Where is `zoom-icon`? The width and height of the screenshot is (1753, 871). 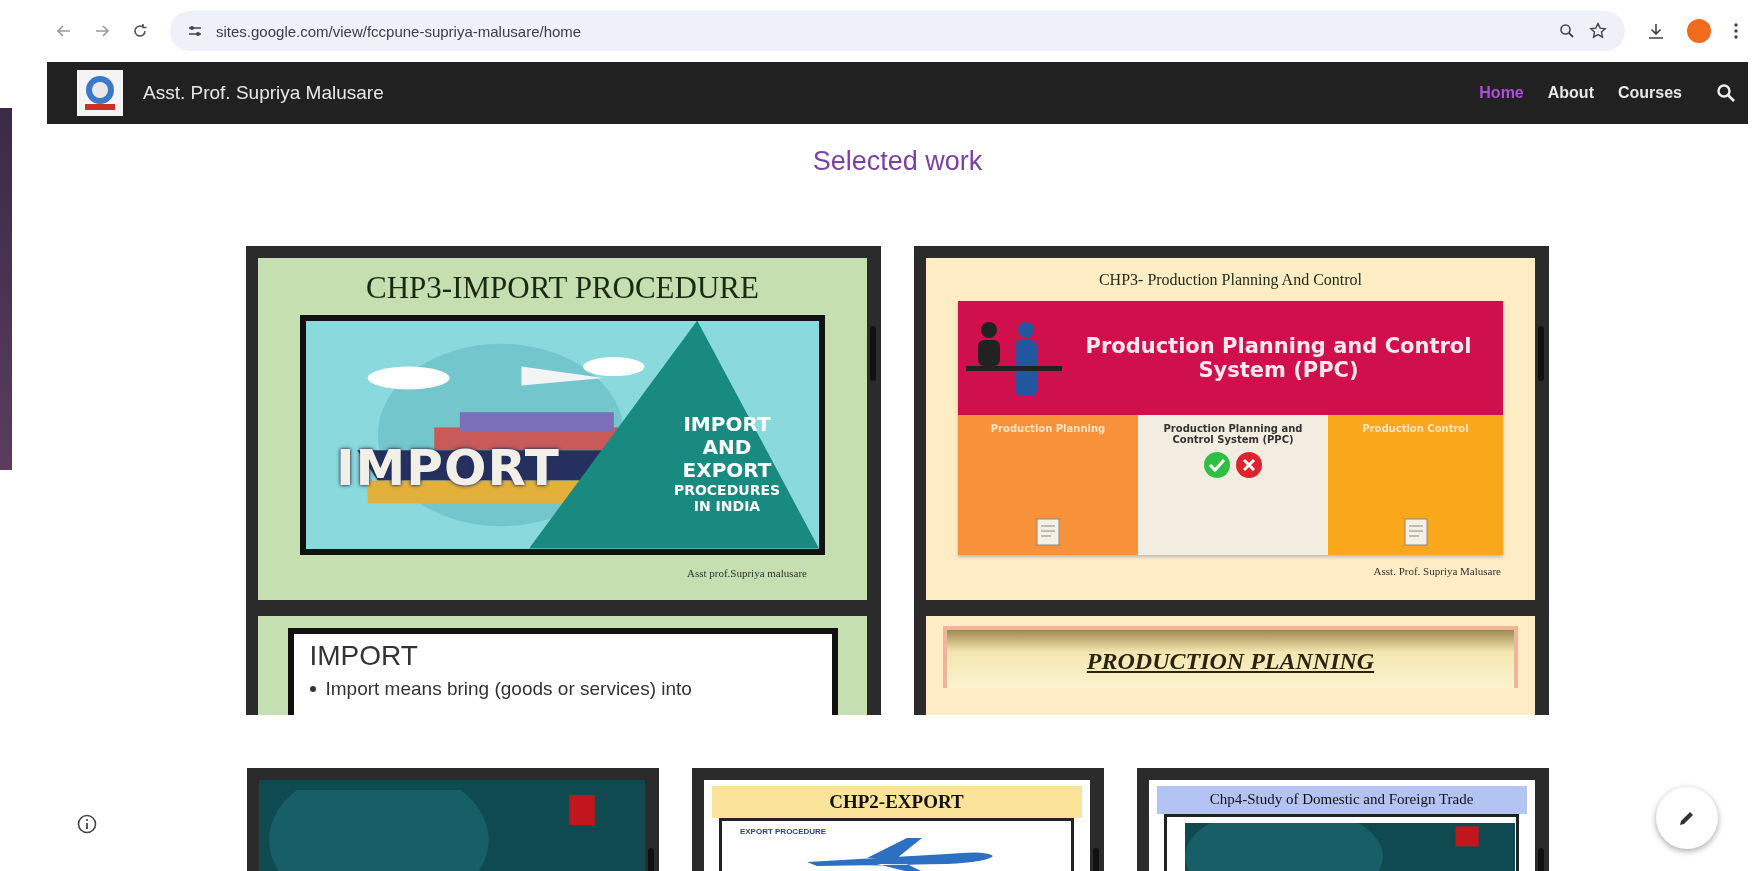 zoom-icon is located at coordinates (1567, 31).